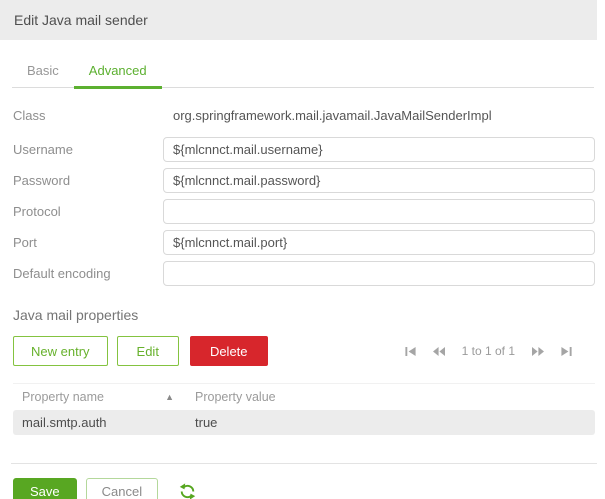 The width and height of the screenshot is (605, 499). Describe the element at coordinates (228, 351) in the screenshot. I see `delete-button: Delete` at that location.